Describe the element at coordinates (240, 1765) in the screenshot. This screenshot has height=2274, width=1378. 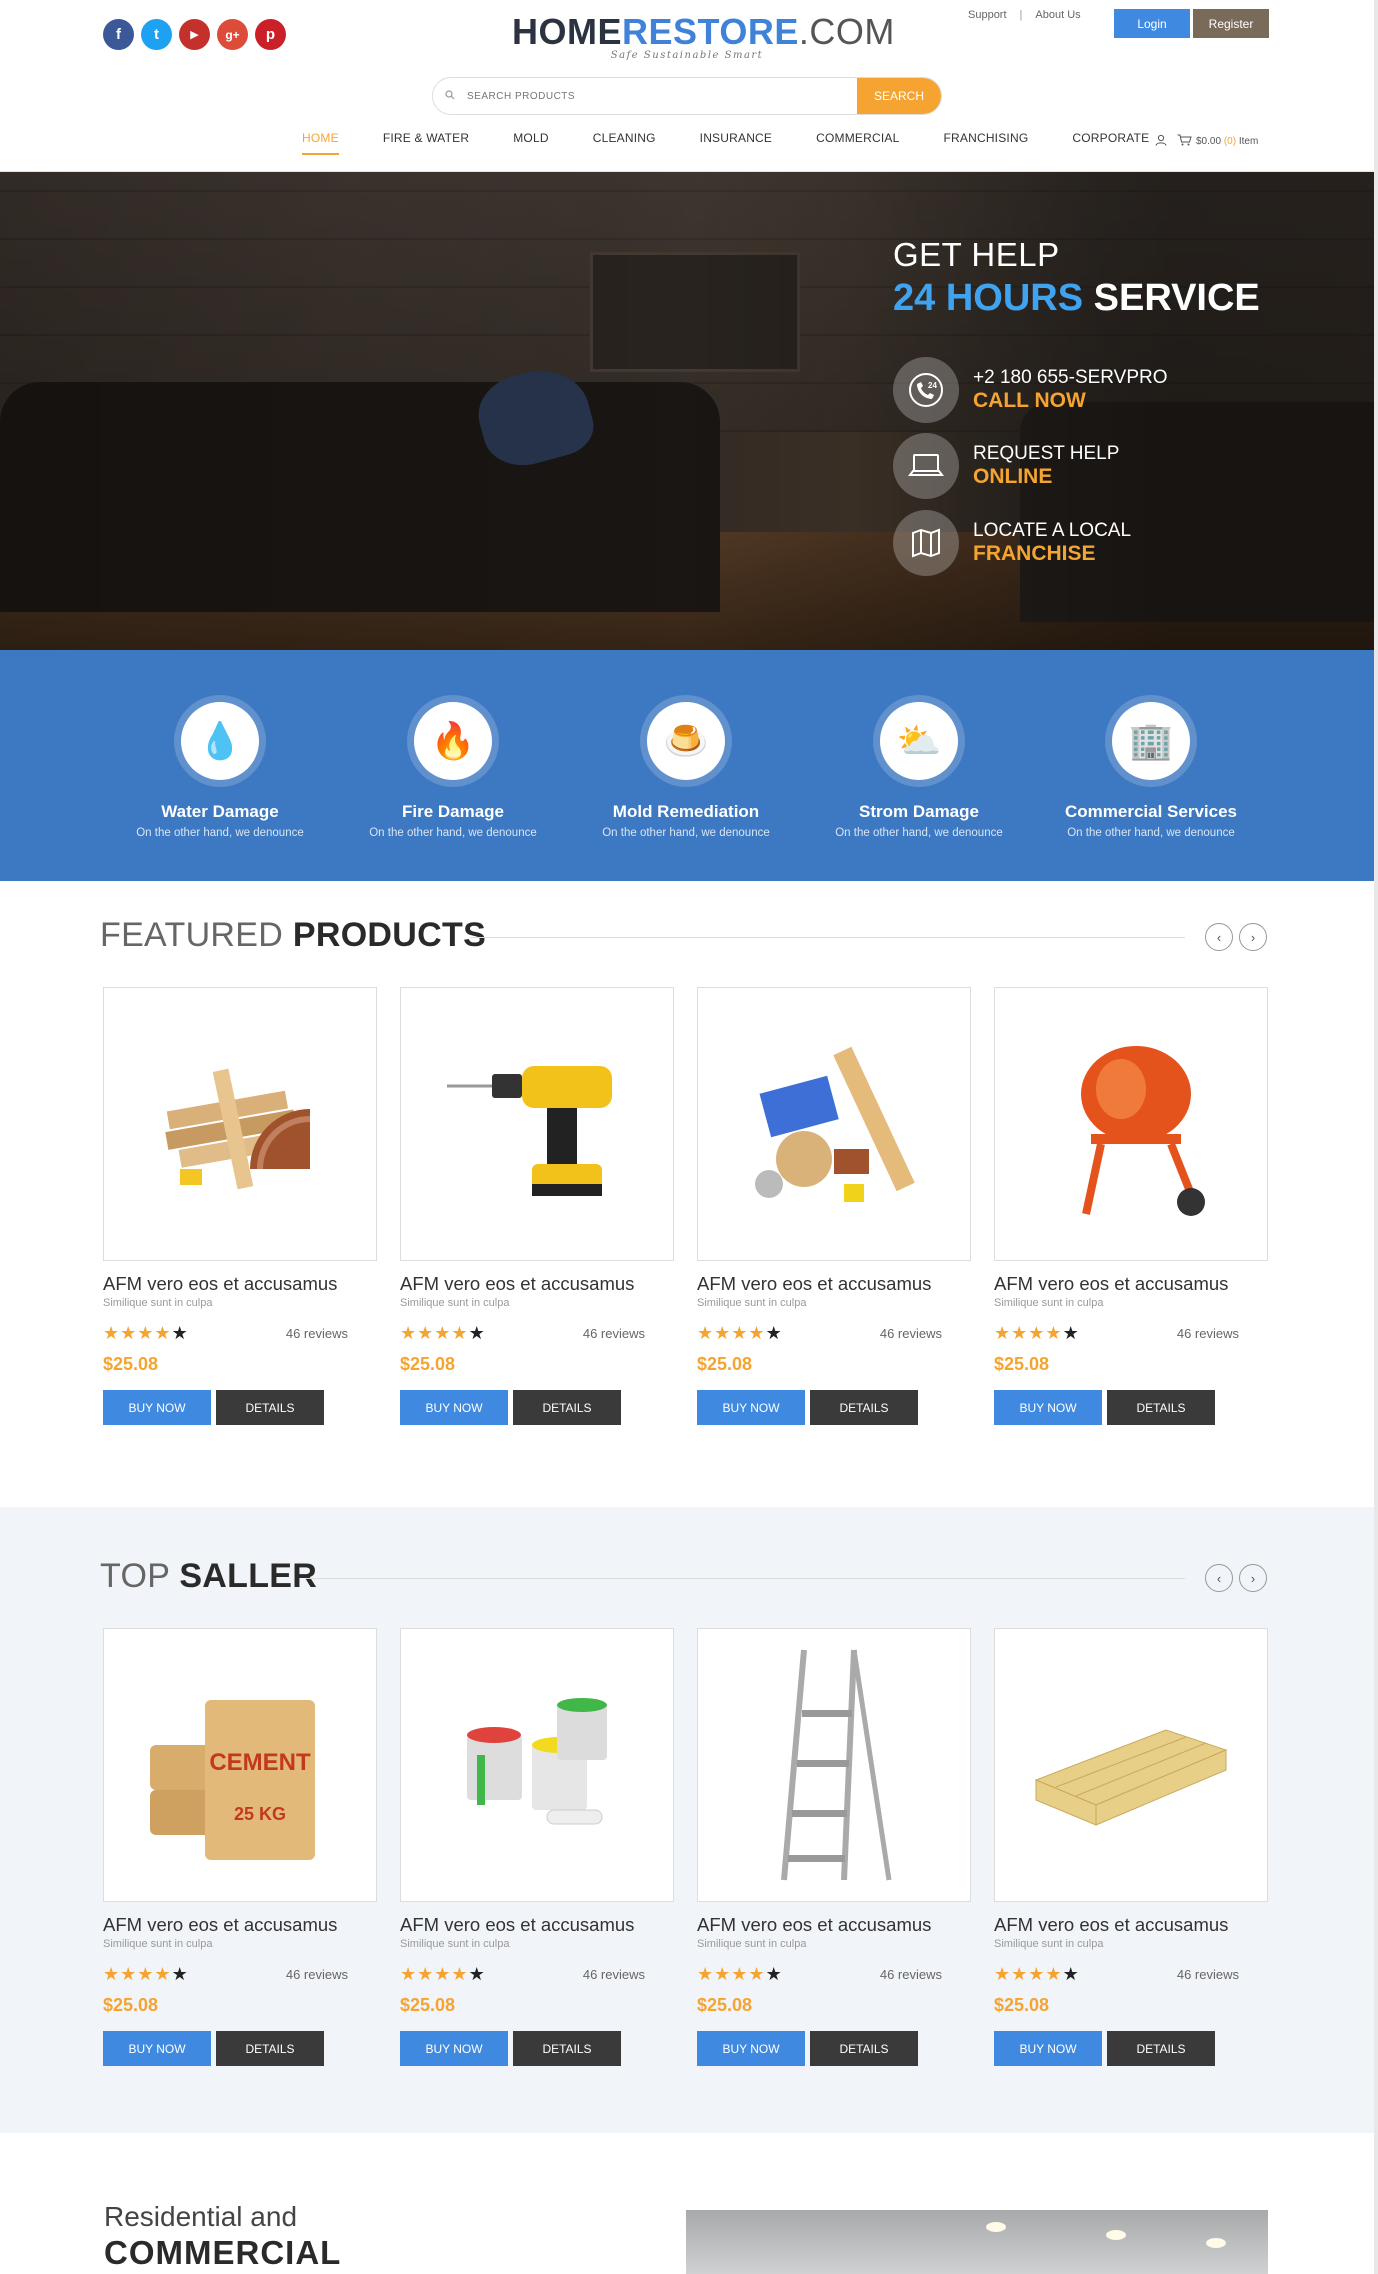
I see `cement-bags-image: CEMENT 25 KG` at that location.